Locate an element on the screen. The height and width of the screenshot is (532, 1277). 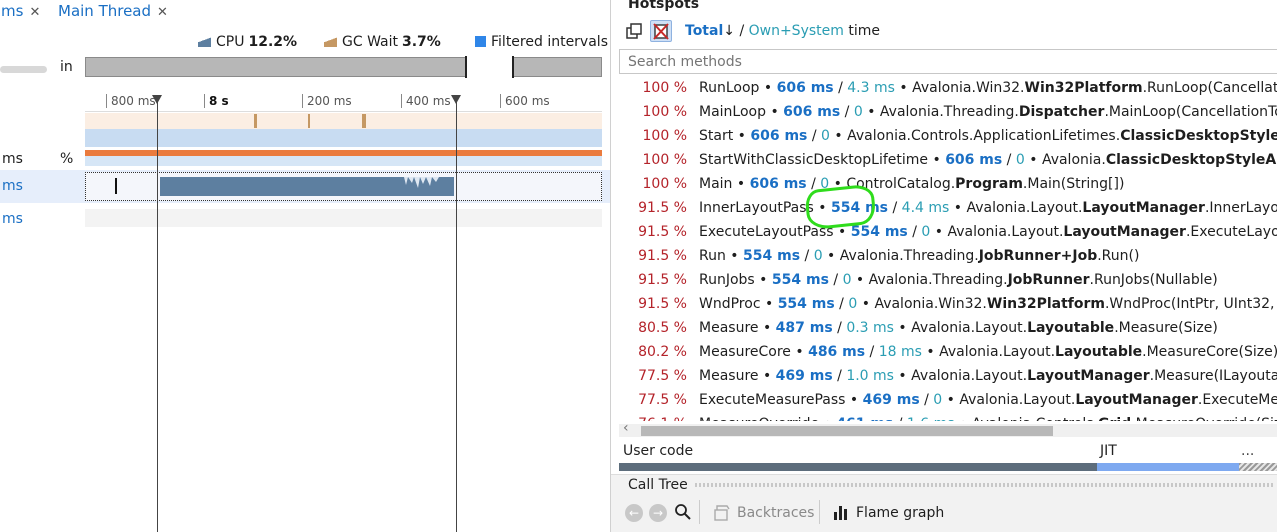
row-pct-label: % is located at coordinates (67, 159).